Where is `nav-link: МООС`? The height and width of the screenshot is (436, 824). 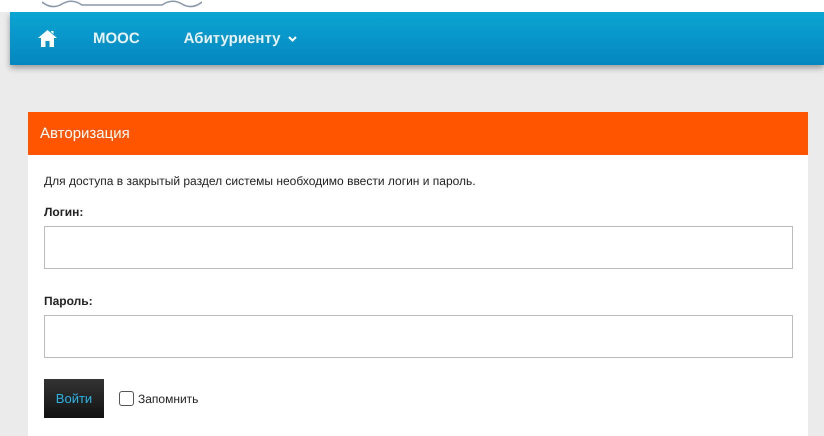
nav-link: МООС is located at coordinates (116, 38).